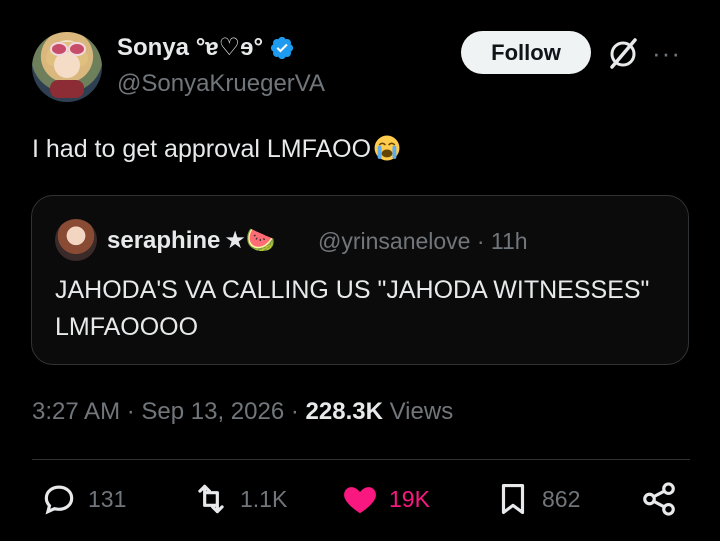 This screenshot has width=720, height=541. I want to click on author-display-name: Sonya °ɐ♡ɘ°, so click(206, 47).